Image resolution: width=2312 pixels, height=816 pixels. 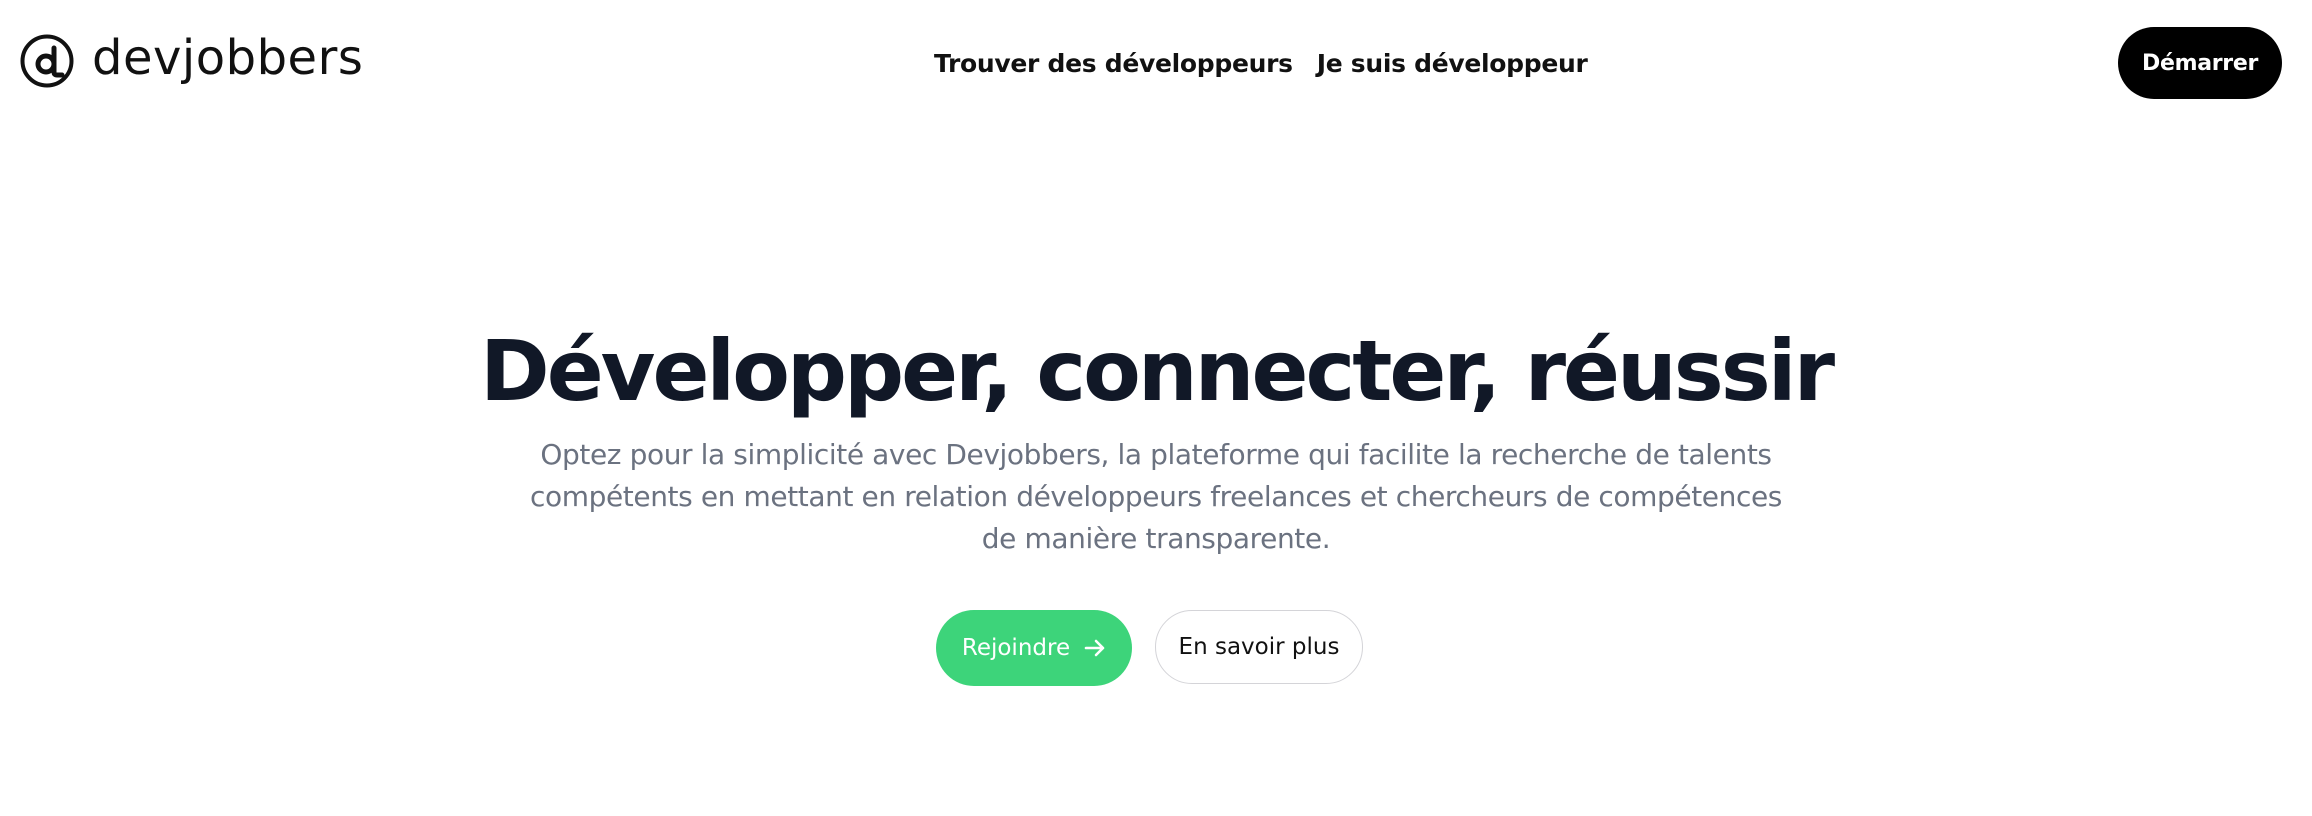 What do you see at coordinates (2200, 63) in the screenshot?
I see `start-button: Démarrer` at bounding box center [2200, 63].